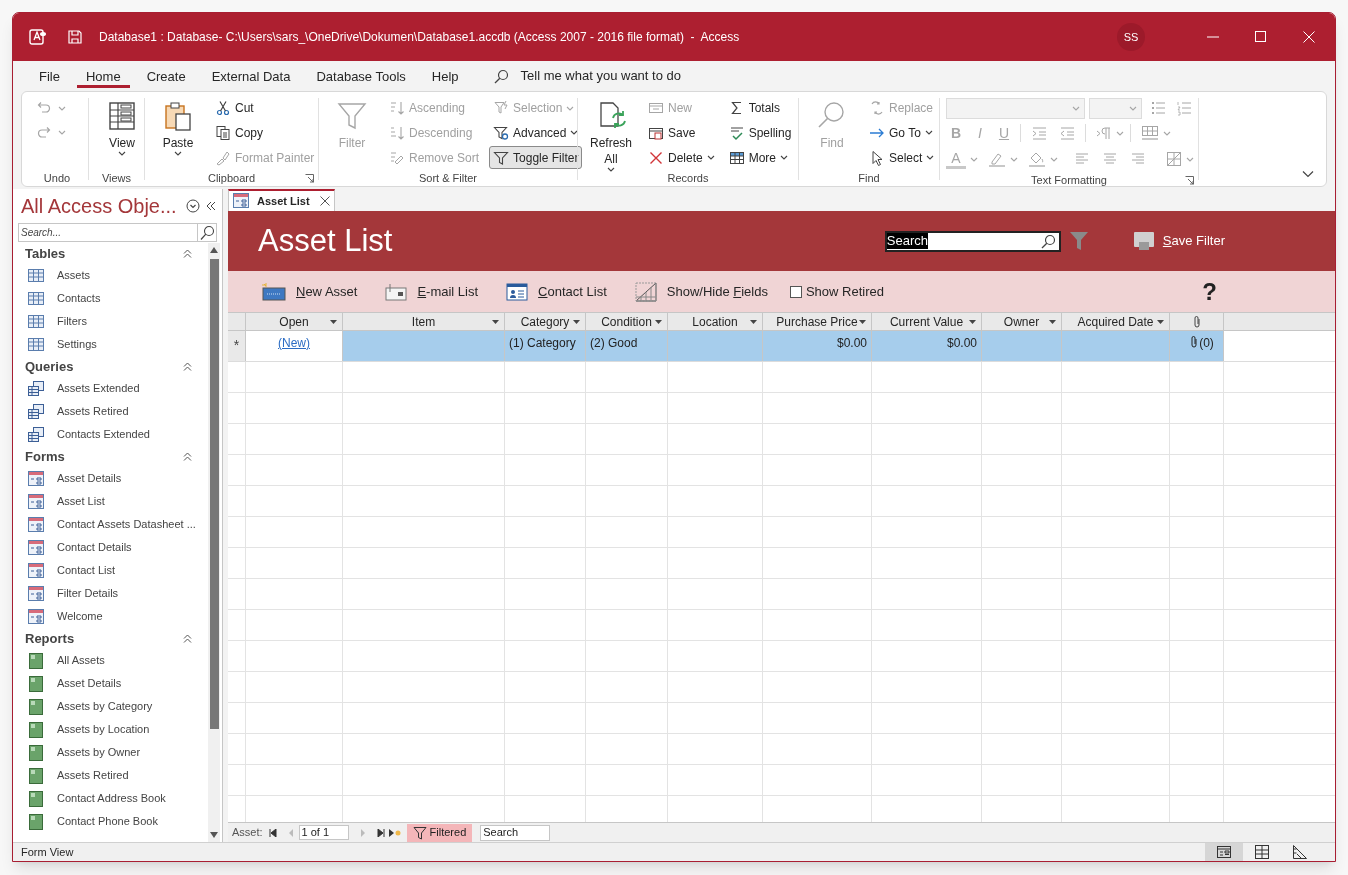  Describe the element at coordinates (715, 321) in the screenshot. I see `column-header: Location` at that location.